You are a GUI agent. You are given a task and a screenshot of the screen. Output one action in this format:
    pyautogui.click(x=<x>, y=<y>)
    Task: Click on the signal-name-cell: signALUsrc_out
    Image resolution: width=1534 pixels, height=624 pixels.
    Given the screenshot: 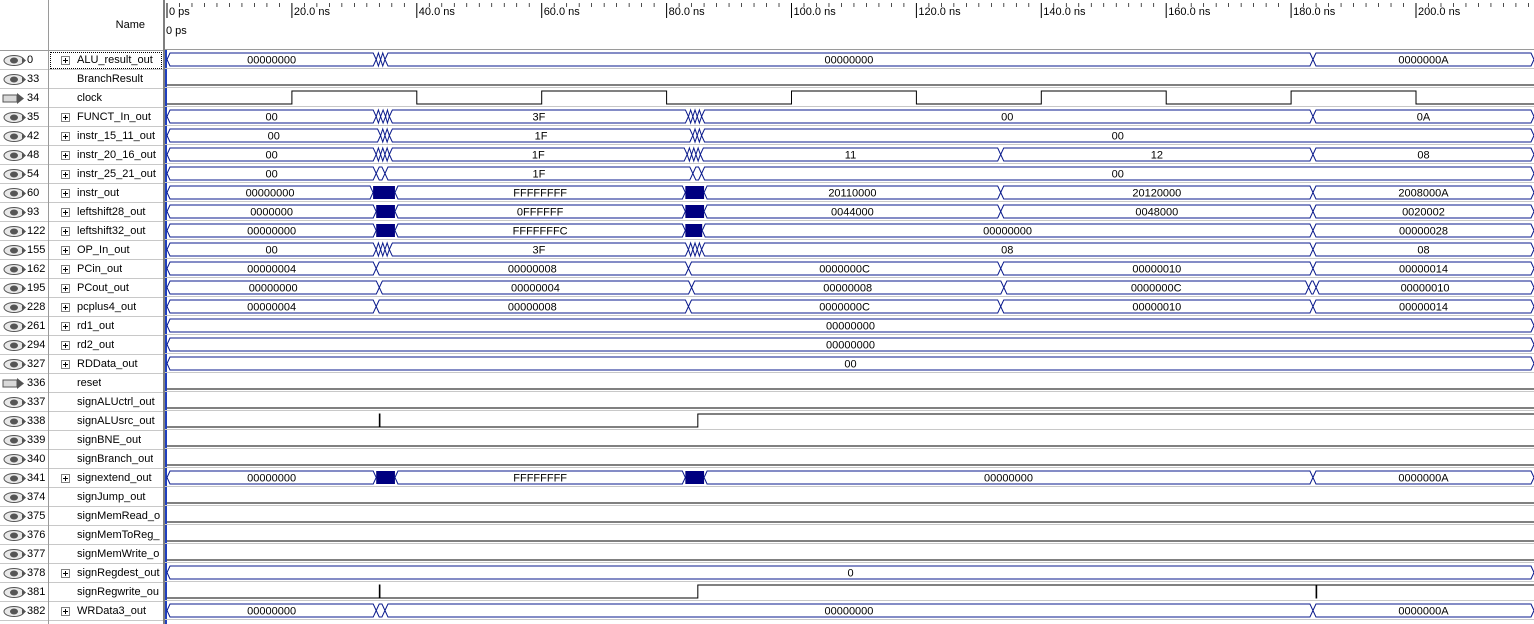 What is the action you would take?
    pyautogui.click(x=106, y=421)
    